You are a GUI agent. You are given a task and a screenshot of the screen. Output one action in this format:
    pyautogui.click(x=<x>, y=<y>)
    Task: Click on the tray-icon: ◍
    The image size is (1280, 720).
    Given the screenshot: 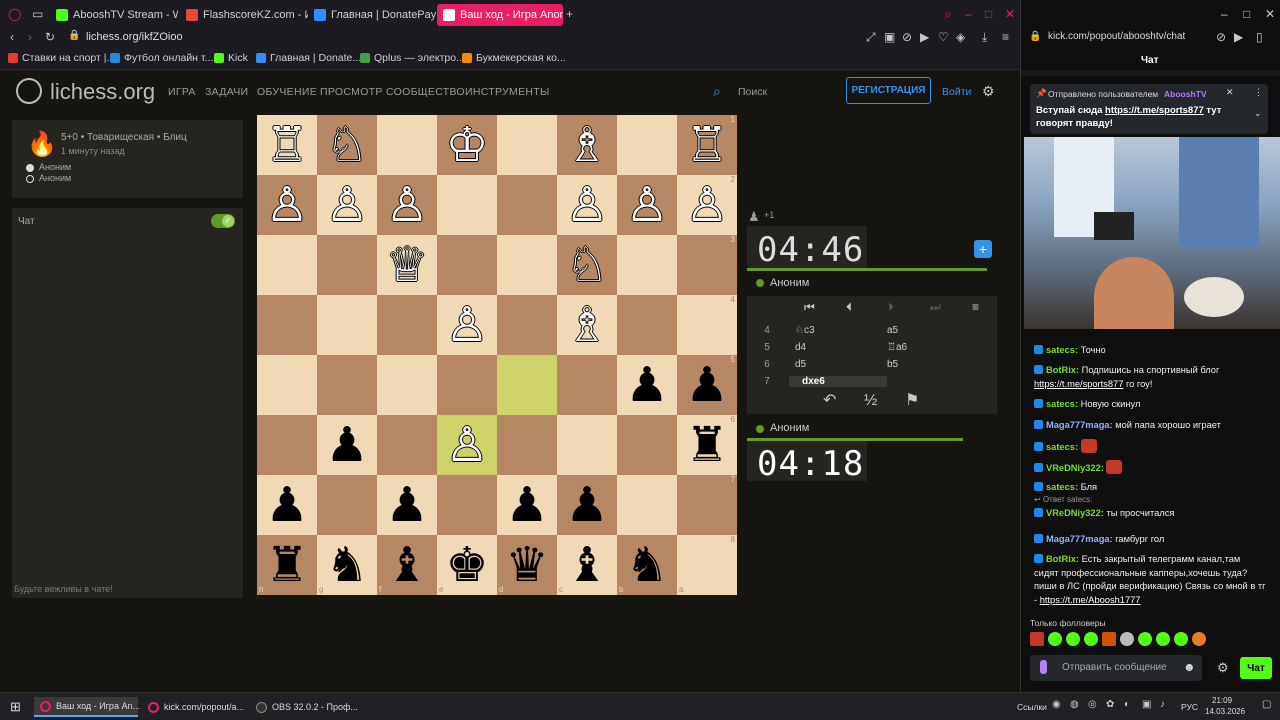 What is the action you would take?
    pyautogui.click(x=1074, y=705)
    